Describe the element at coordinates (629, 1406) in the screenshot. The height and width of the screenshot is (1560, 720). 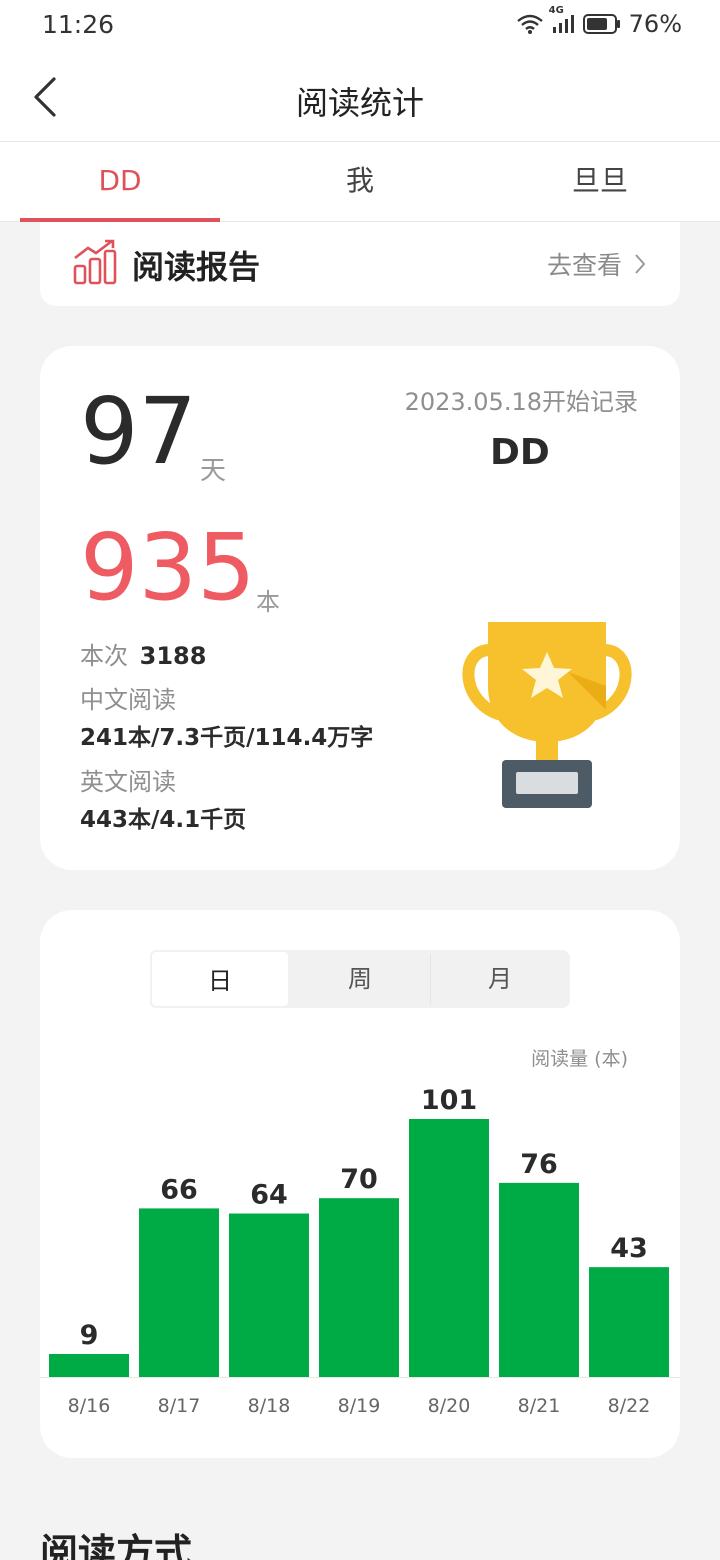
I see `x-tick-label: 8/22` at that location.